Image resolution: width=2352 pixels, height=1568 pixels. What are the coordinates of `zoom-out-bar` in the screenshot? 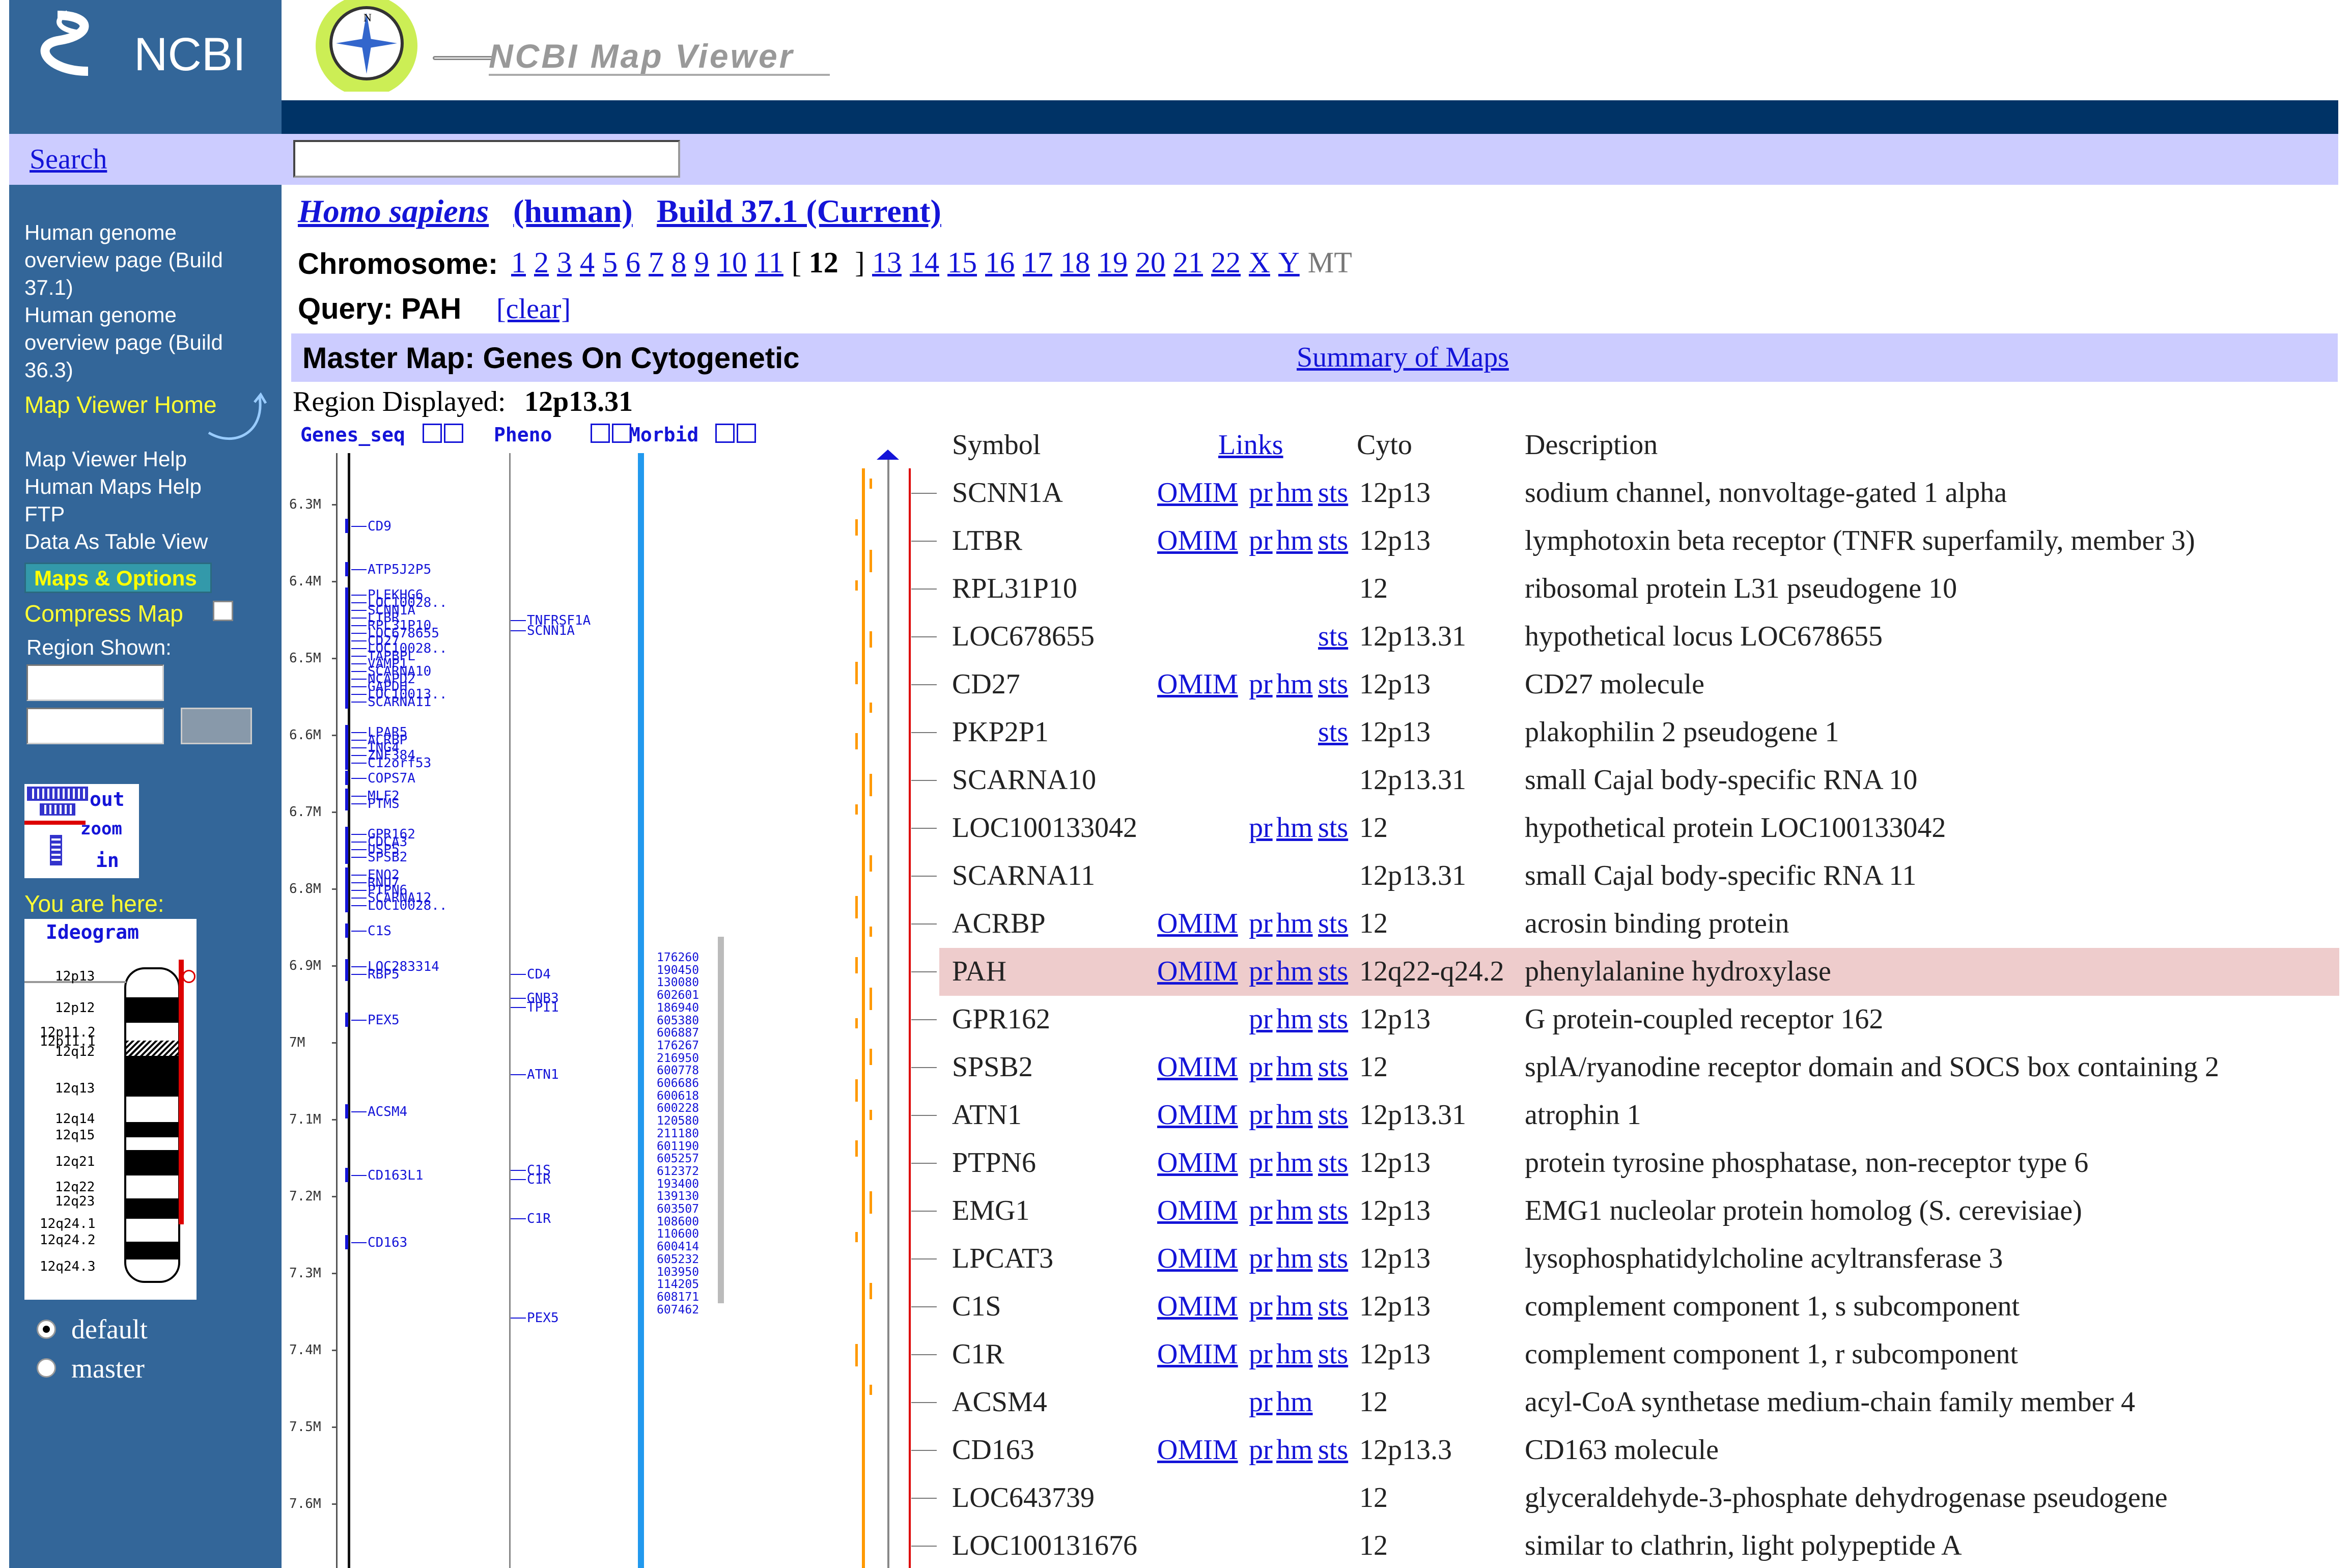 It's located at (57, 794).